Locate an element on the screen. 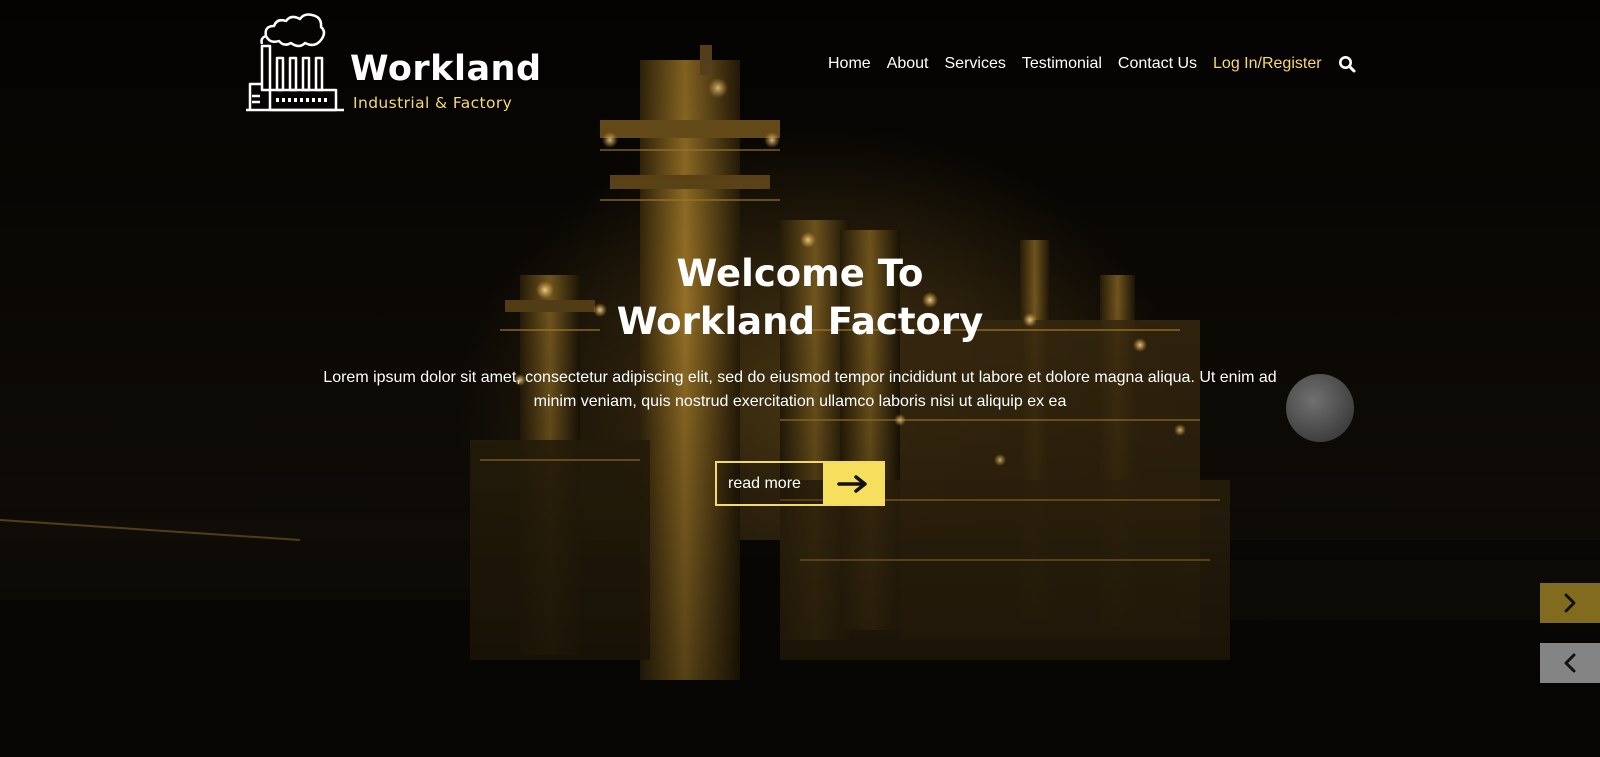  hero-title: Welcome To Workland Factory is located at coordinates (800, 298).